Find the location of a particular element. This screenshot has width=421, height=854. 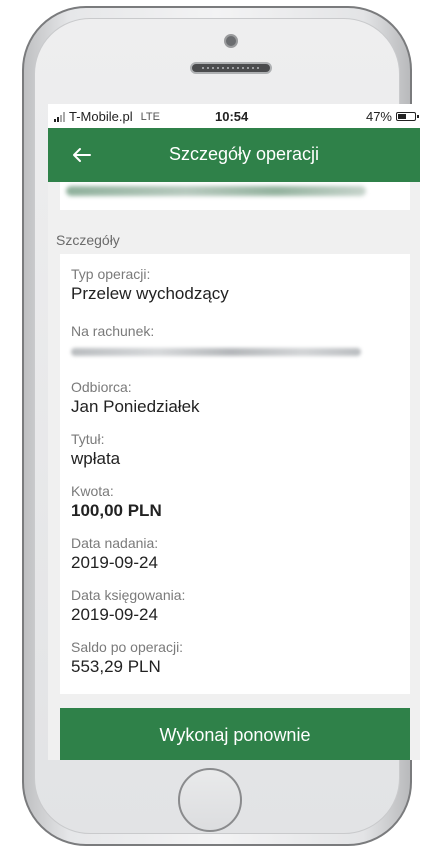

previous-card-blurred is located at coordinates (235, 196).